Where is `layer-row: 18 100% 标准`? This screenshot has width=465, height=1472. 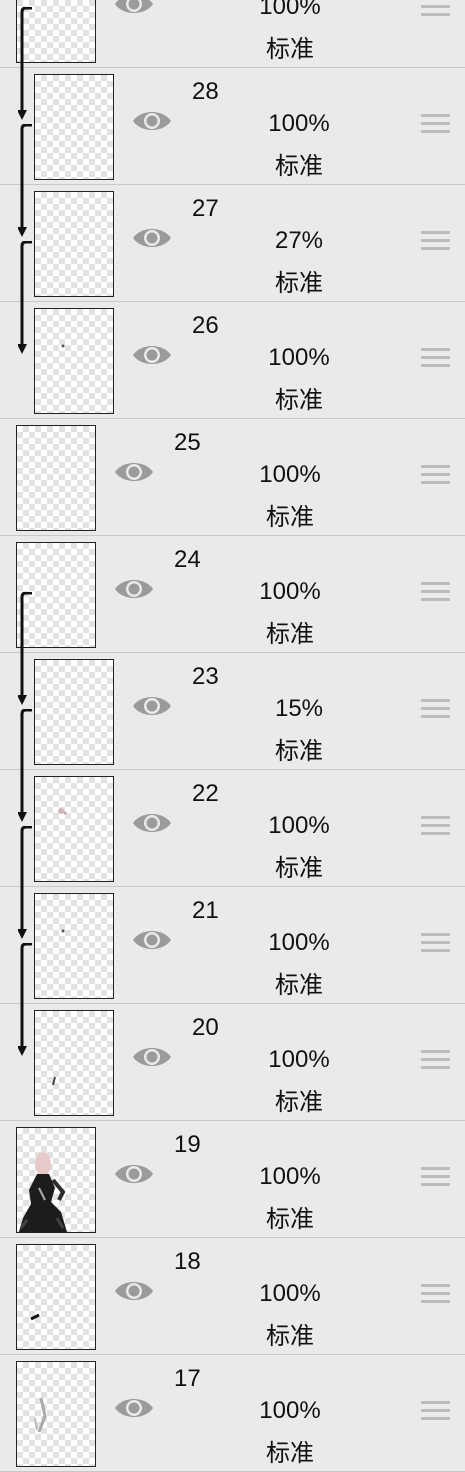
layer-row: 18 100% 标准 is located at coordinates (232, 1296).